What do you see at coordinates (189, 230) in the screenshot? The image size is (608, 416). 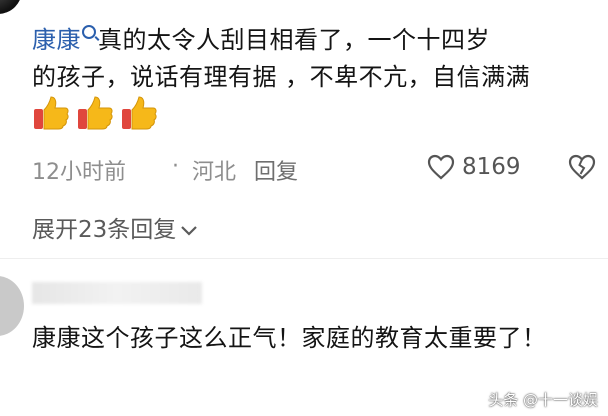 I see `chevron-down-icon` at bounding box center [189, 230].